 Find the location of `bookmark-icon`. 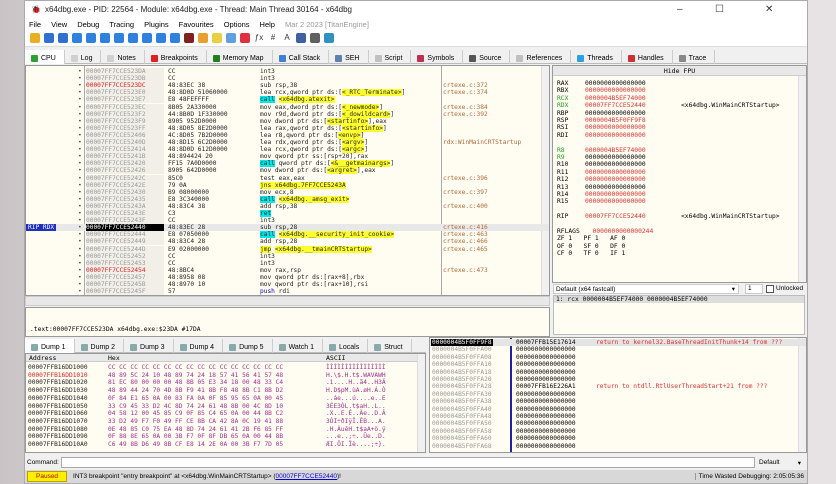

bookmark-icon is located at coordinates (245, 38).